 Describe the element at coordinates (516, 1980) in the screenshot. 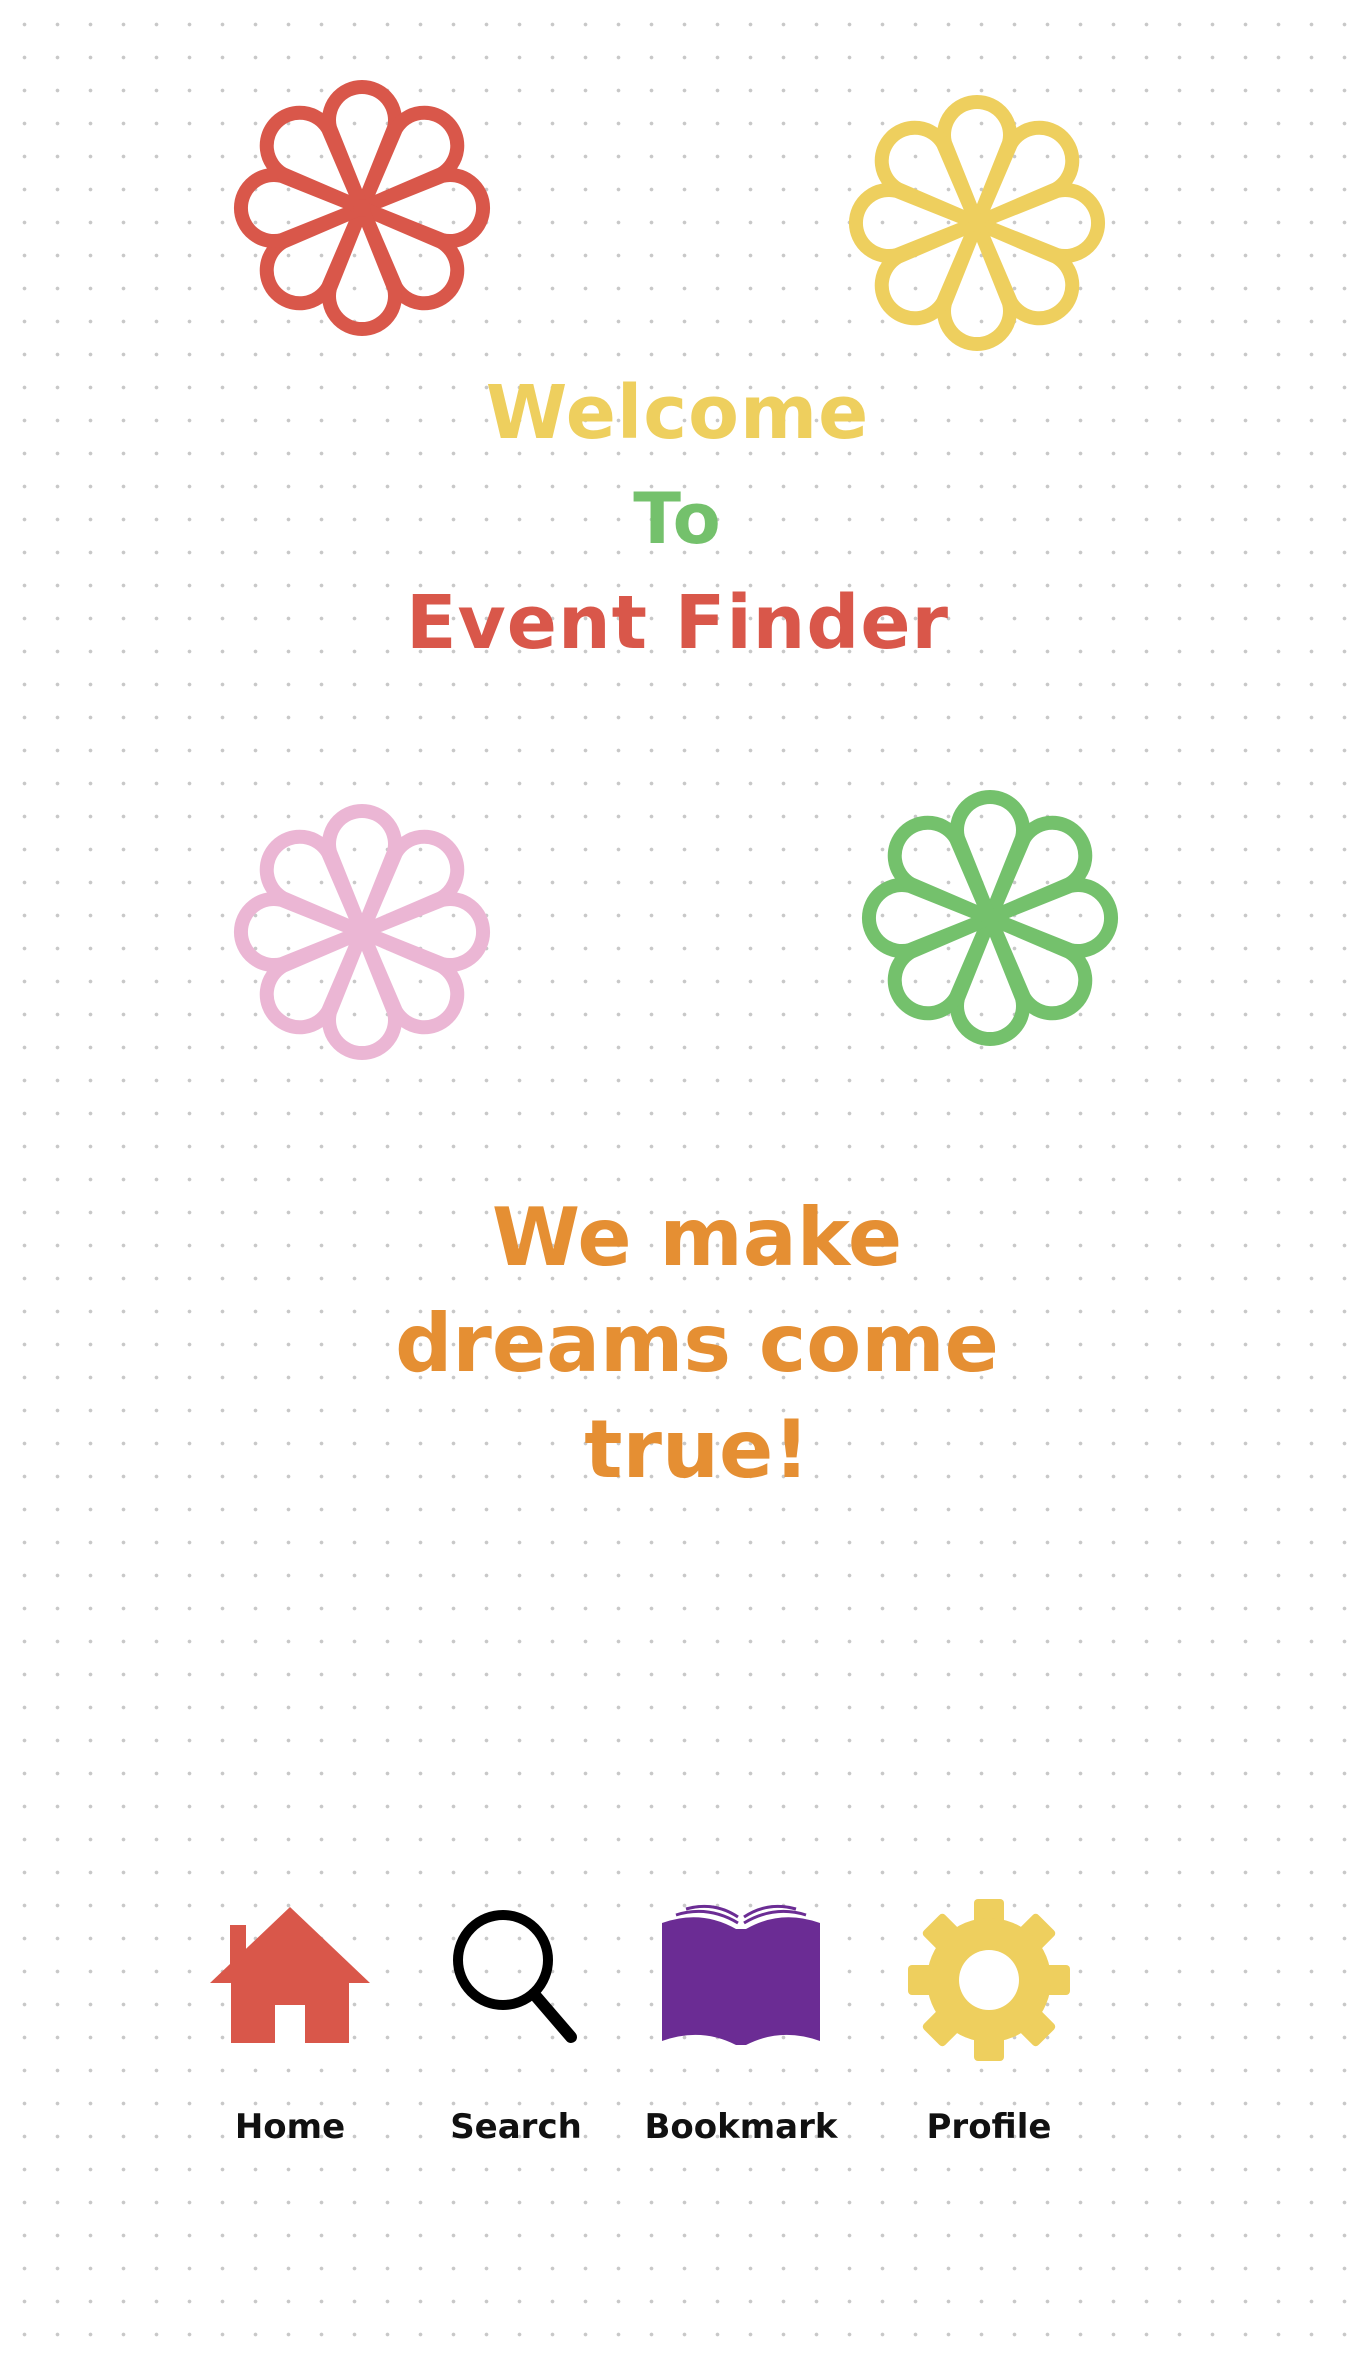

I see `search-icon` at that location.